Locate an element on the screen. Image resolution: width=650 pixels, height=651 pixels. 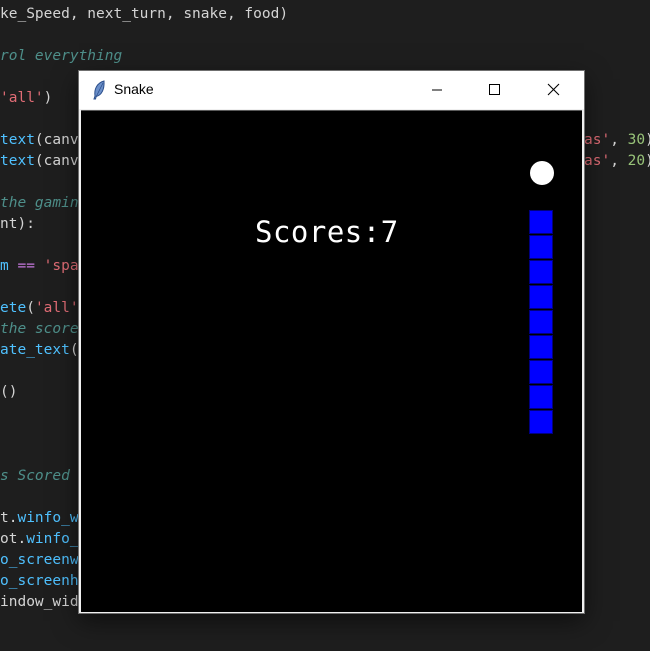
code-token: ot. is located at coordinates (13, 539).